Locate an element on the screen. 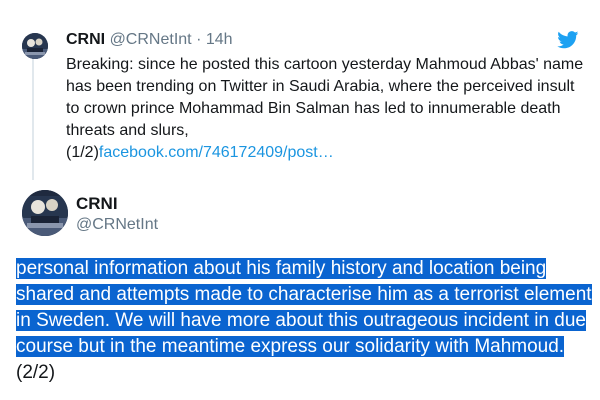  thread-connector-line is located at coordinates (33, 118).